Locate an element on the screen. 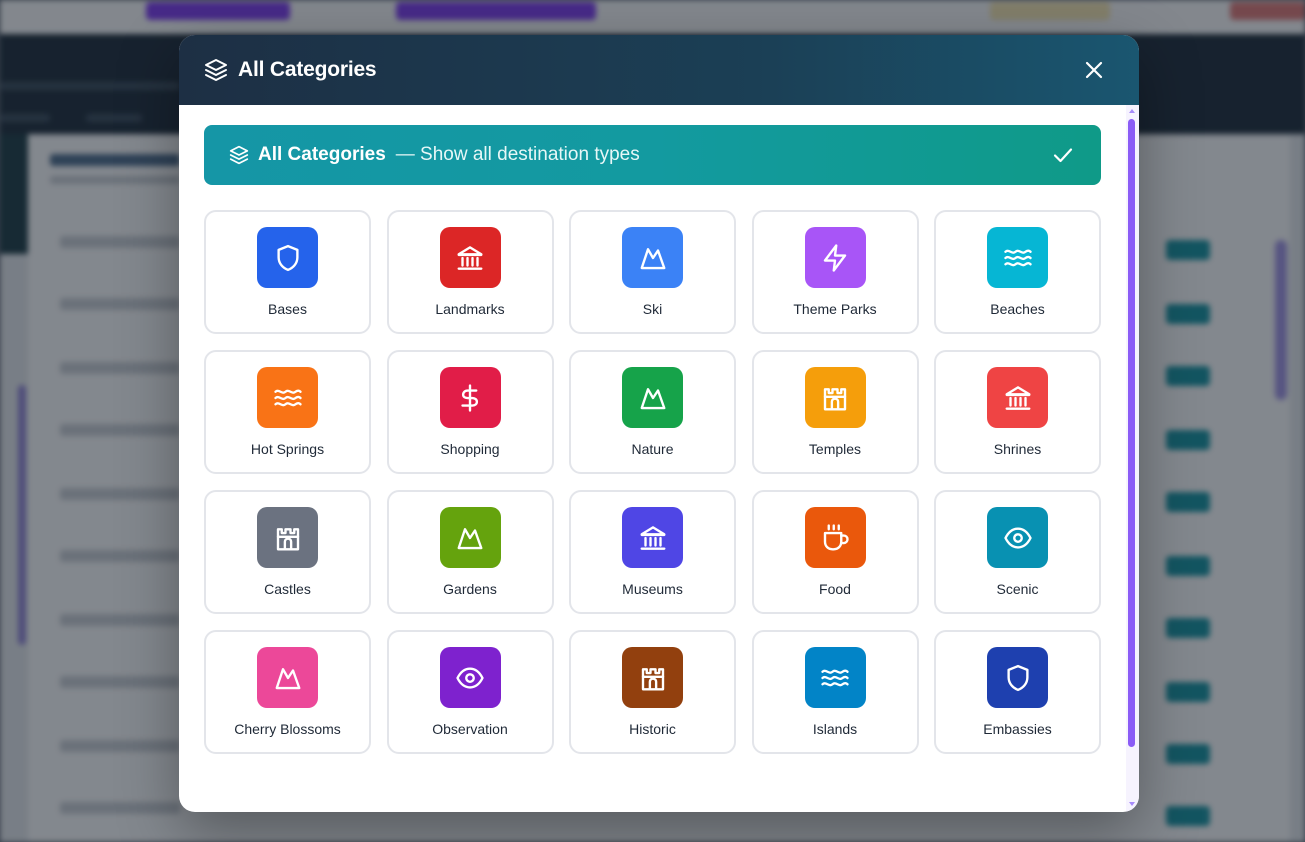  category-card-embassies: Embassies is located at coordinates (1017, 692).